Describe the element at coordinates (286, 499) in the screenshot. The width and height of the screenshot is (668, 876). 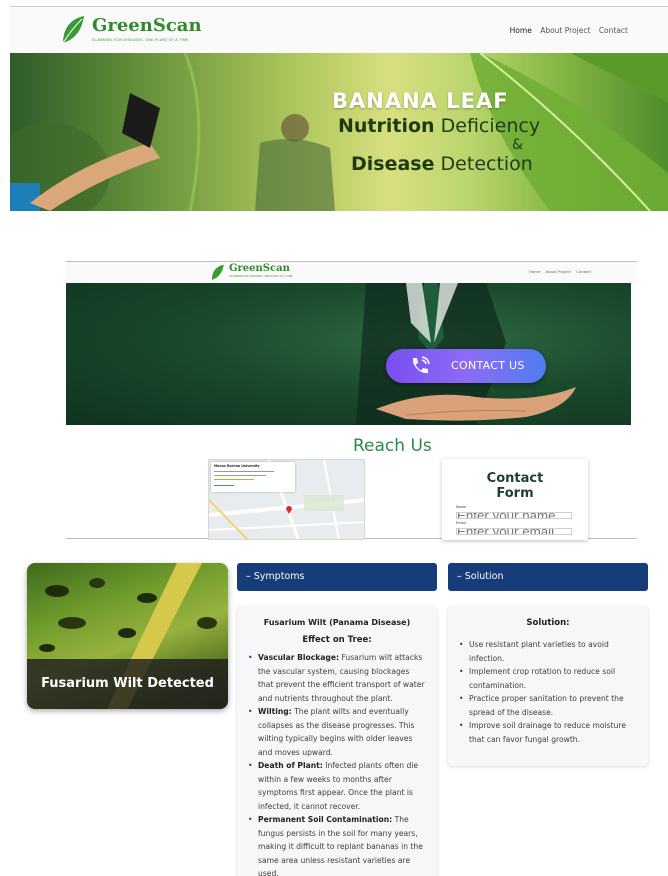
I see `location-map: Manav Rachna University` at that location.